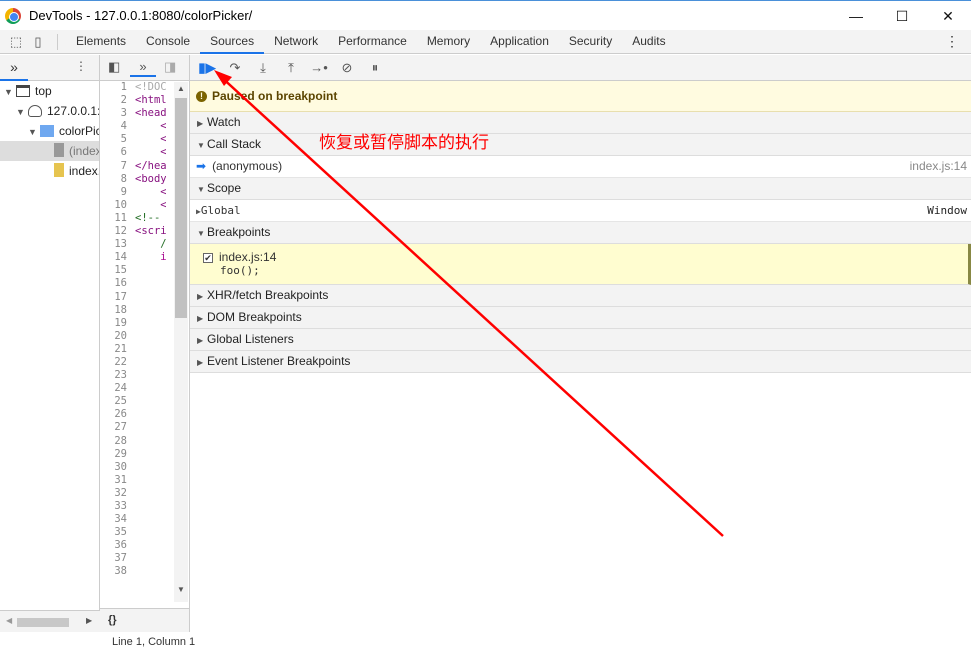 The image size is (971, 653). I want to click on line-number: 21, so click(114, 349).